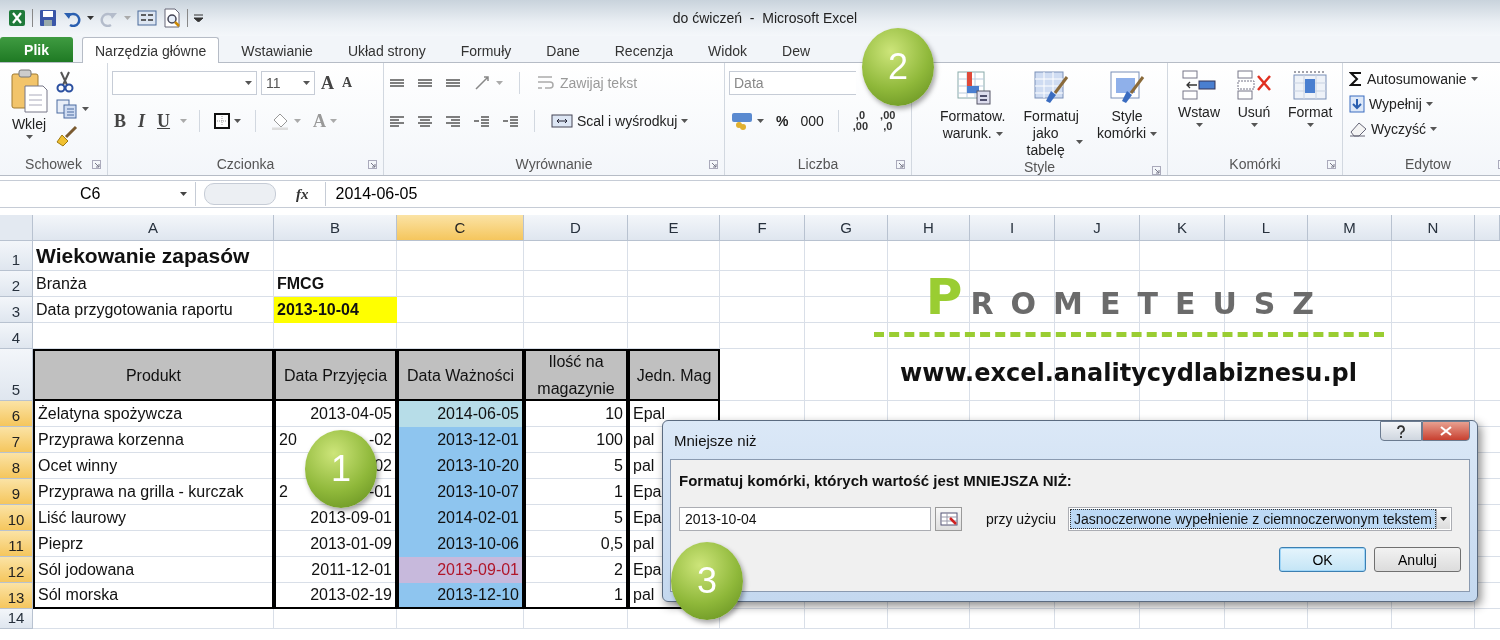 The image size is (1500, 640). Describe the element at coordinates (1097, 228) in the screenshot. I see `column-header: J` at that location.